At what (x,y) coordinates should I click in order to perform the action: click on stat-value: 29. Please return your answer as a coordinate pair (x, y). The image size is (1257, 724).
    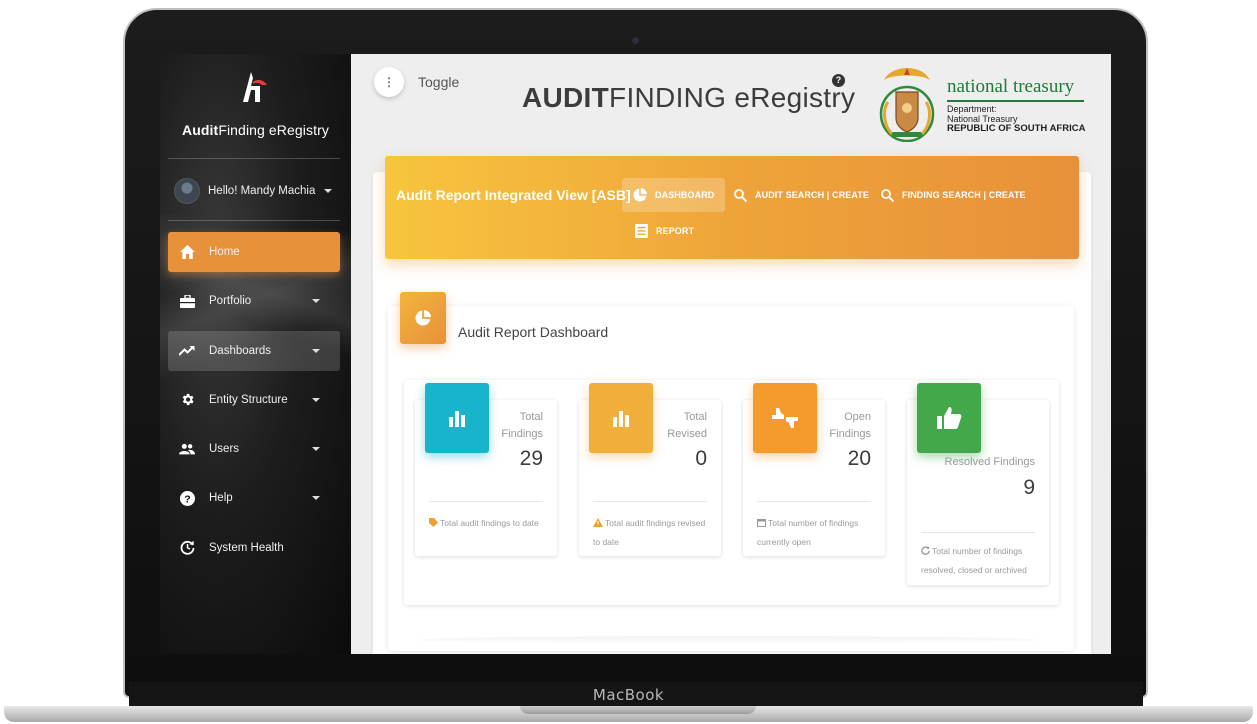
    Looking at the image, I should click on (531, 458).